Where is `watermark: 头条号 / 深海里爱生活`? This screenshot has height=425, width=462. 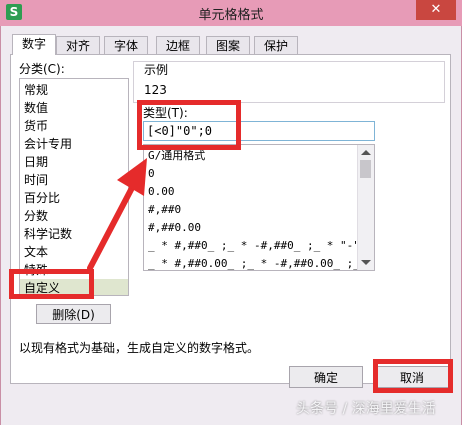
watermark: 头条号 / 深海里爱生活 is located at coordinates (366, 409).